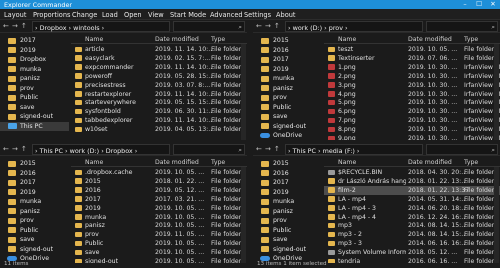 The image size is (500, 268). Describe the element at coordinates (412, 225) in the screenshot. I see `file-row: mp3 2014. 08. 14. 15:... File folder` at that location.